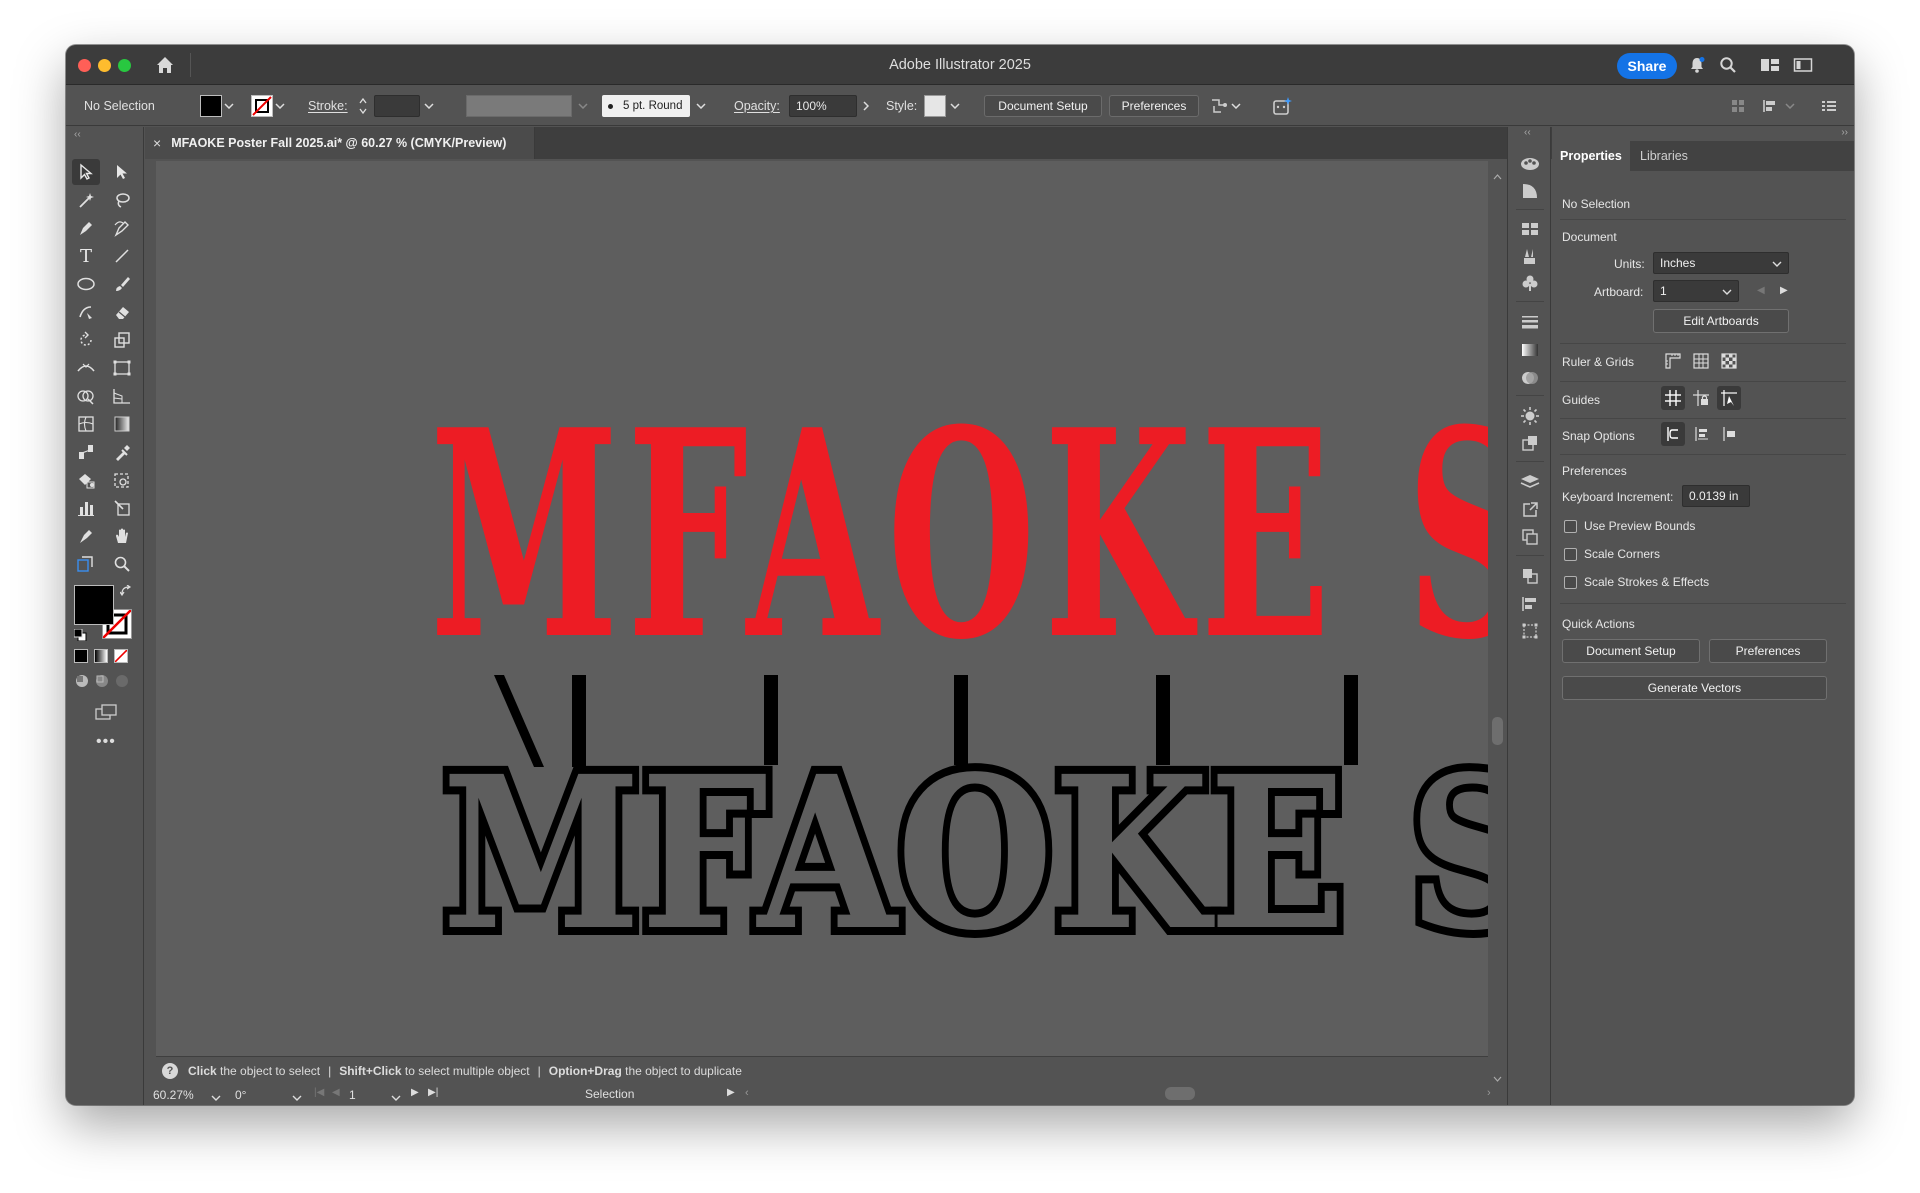 Image resolution: width=1920 pixels, height=1193 pixels. What do you see at coordinates (961, 830) in the screenshot?
I see `shadow-title-group: MFAOKE S MFAOKE S` at bounding box center [961, 830].